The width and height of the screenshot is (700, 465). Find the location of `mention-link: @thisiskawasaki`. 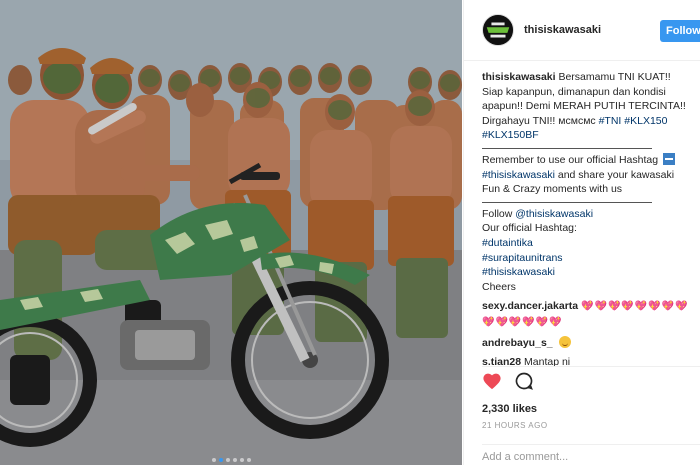

mention-link: @thisiskawasaki is located at coordinates (554, 214).